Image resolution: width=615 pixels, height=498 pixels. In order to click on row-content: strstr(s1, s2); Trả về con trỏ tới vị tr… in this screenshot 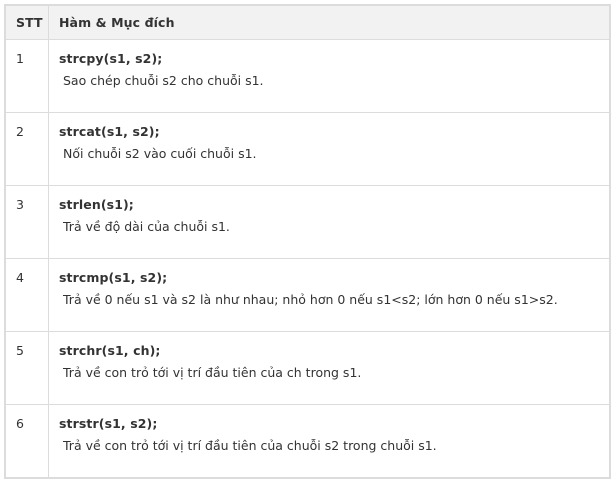, I will do `click(329, 441)`.